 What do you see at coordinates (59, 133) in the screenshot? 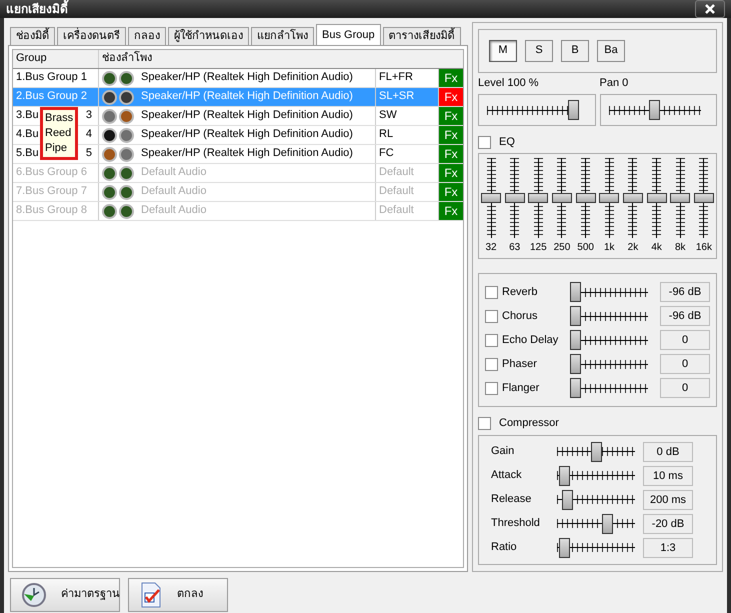
I see `list-item: Reed` at bounding box center [59, 133].